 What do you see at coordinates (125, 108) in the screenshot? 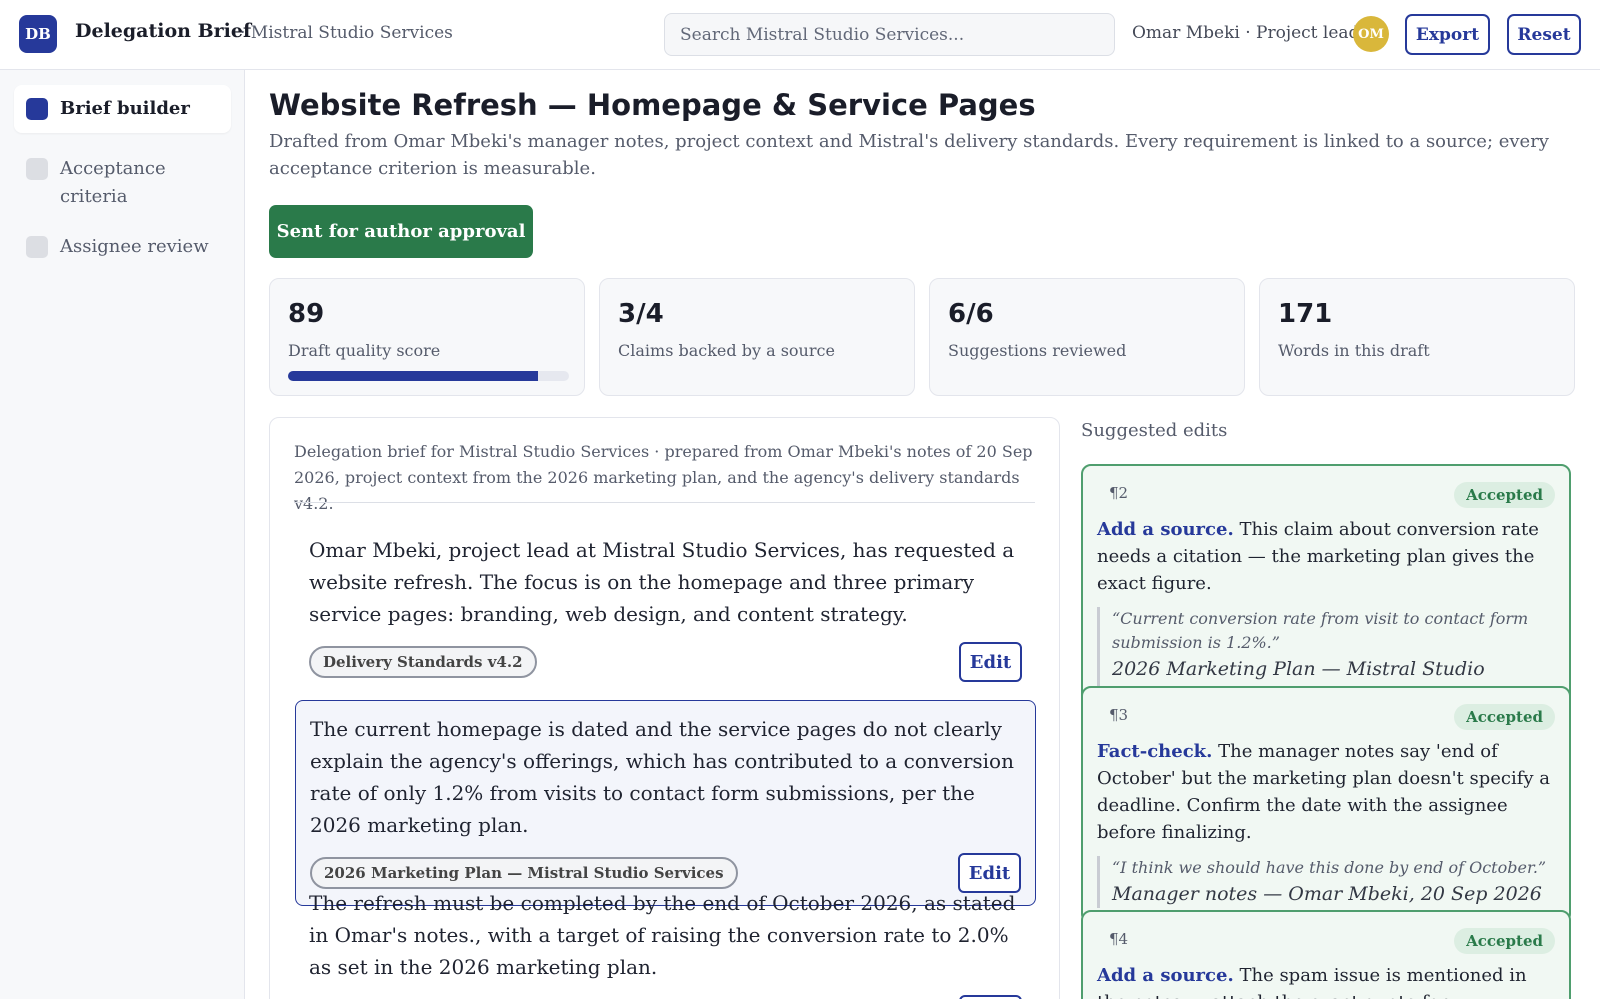
I see `sidebar-item-label: Brief builder` at bounding box center [125, 108].